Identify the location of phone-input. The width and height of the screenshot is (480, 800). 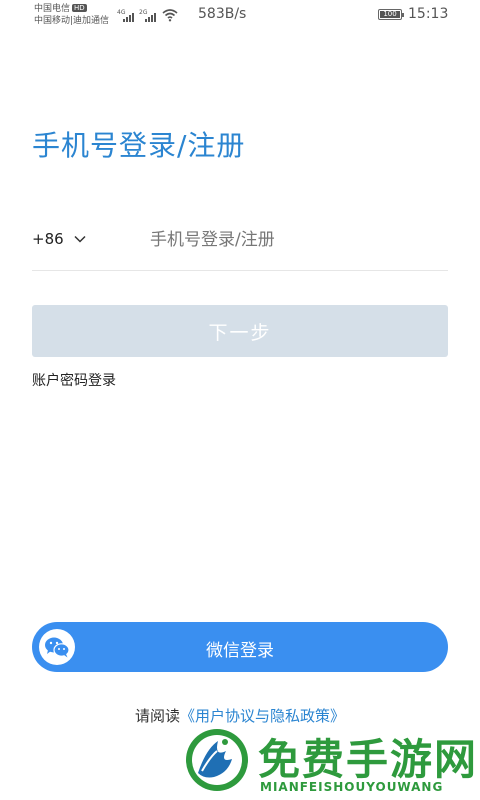
(295, 240).